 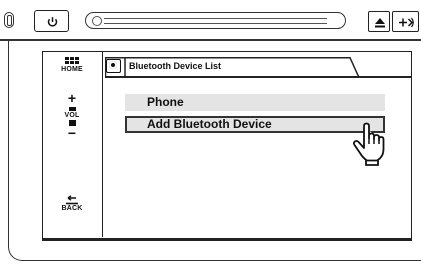 I want to click on home-grid-icon, so click(x=72, y=60).